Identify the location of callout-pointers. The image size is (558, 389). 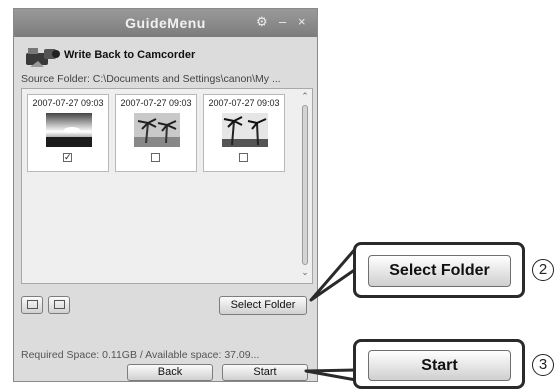
(335, 314).